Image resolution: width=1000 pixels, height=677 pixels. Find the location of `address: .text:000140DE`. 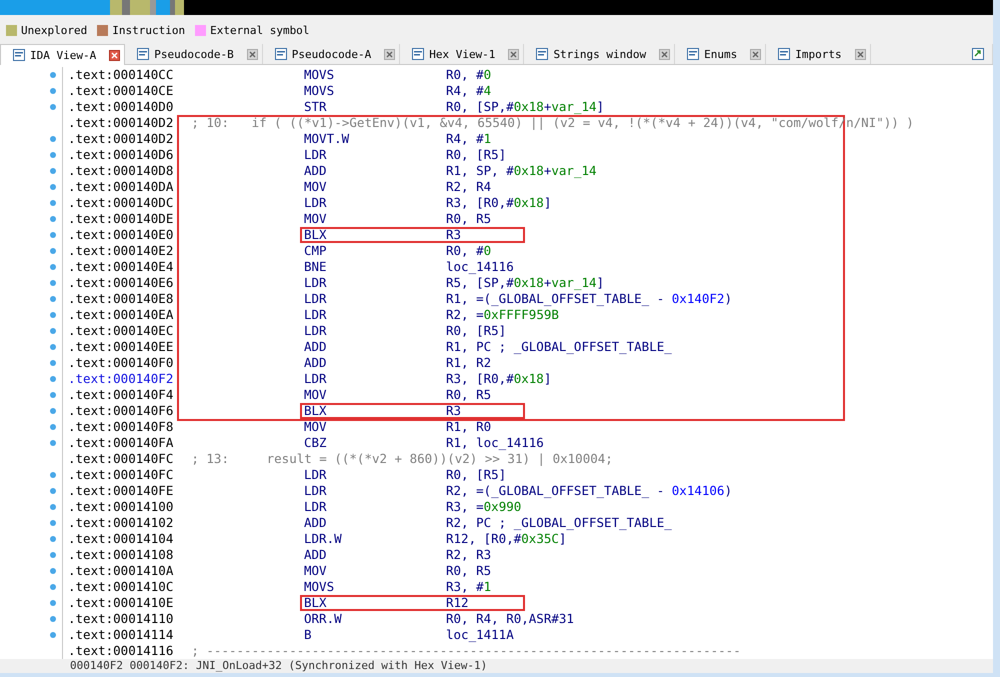

address: .text:000140DE is located at coordinates (186, 219).